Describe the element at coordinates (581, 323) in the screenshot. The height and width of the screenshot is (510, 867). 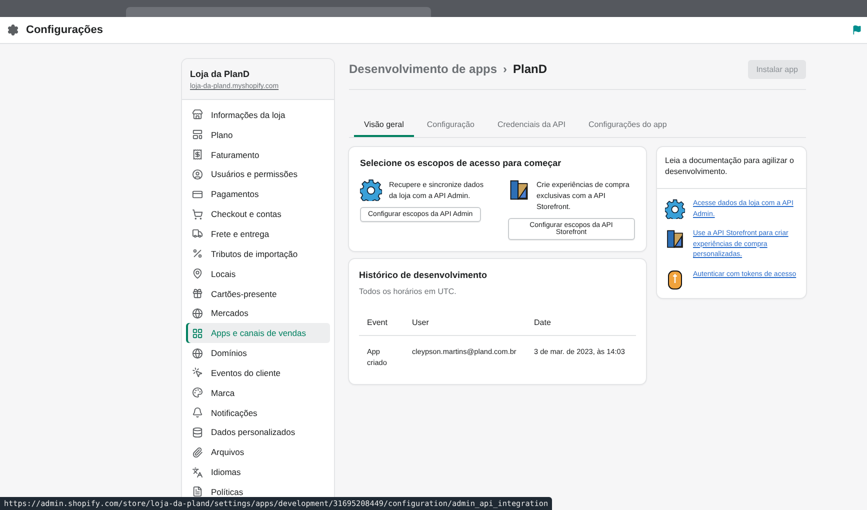
I see `column-header: Date` at that location.